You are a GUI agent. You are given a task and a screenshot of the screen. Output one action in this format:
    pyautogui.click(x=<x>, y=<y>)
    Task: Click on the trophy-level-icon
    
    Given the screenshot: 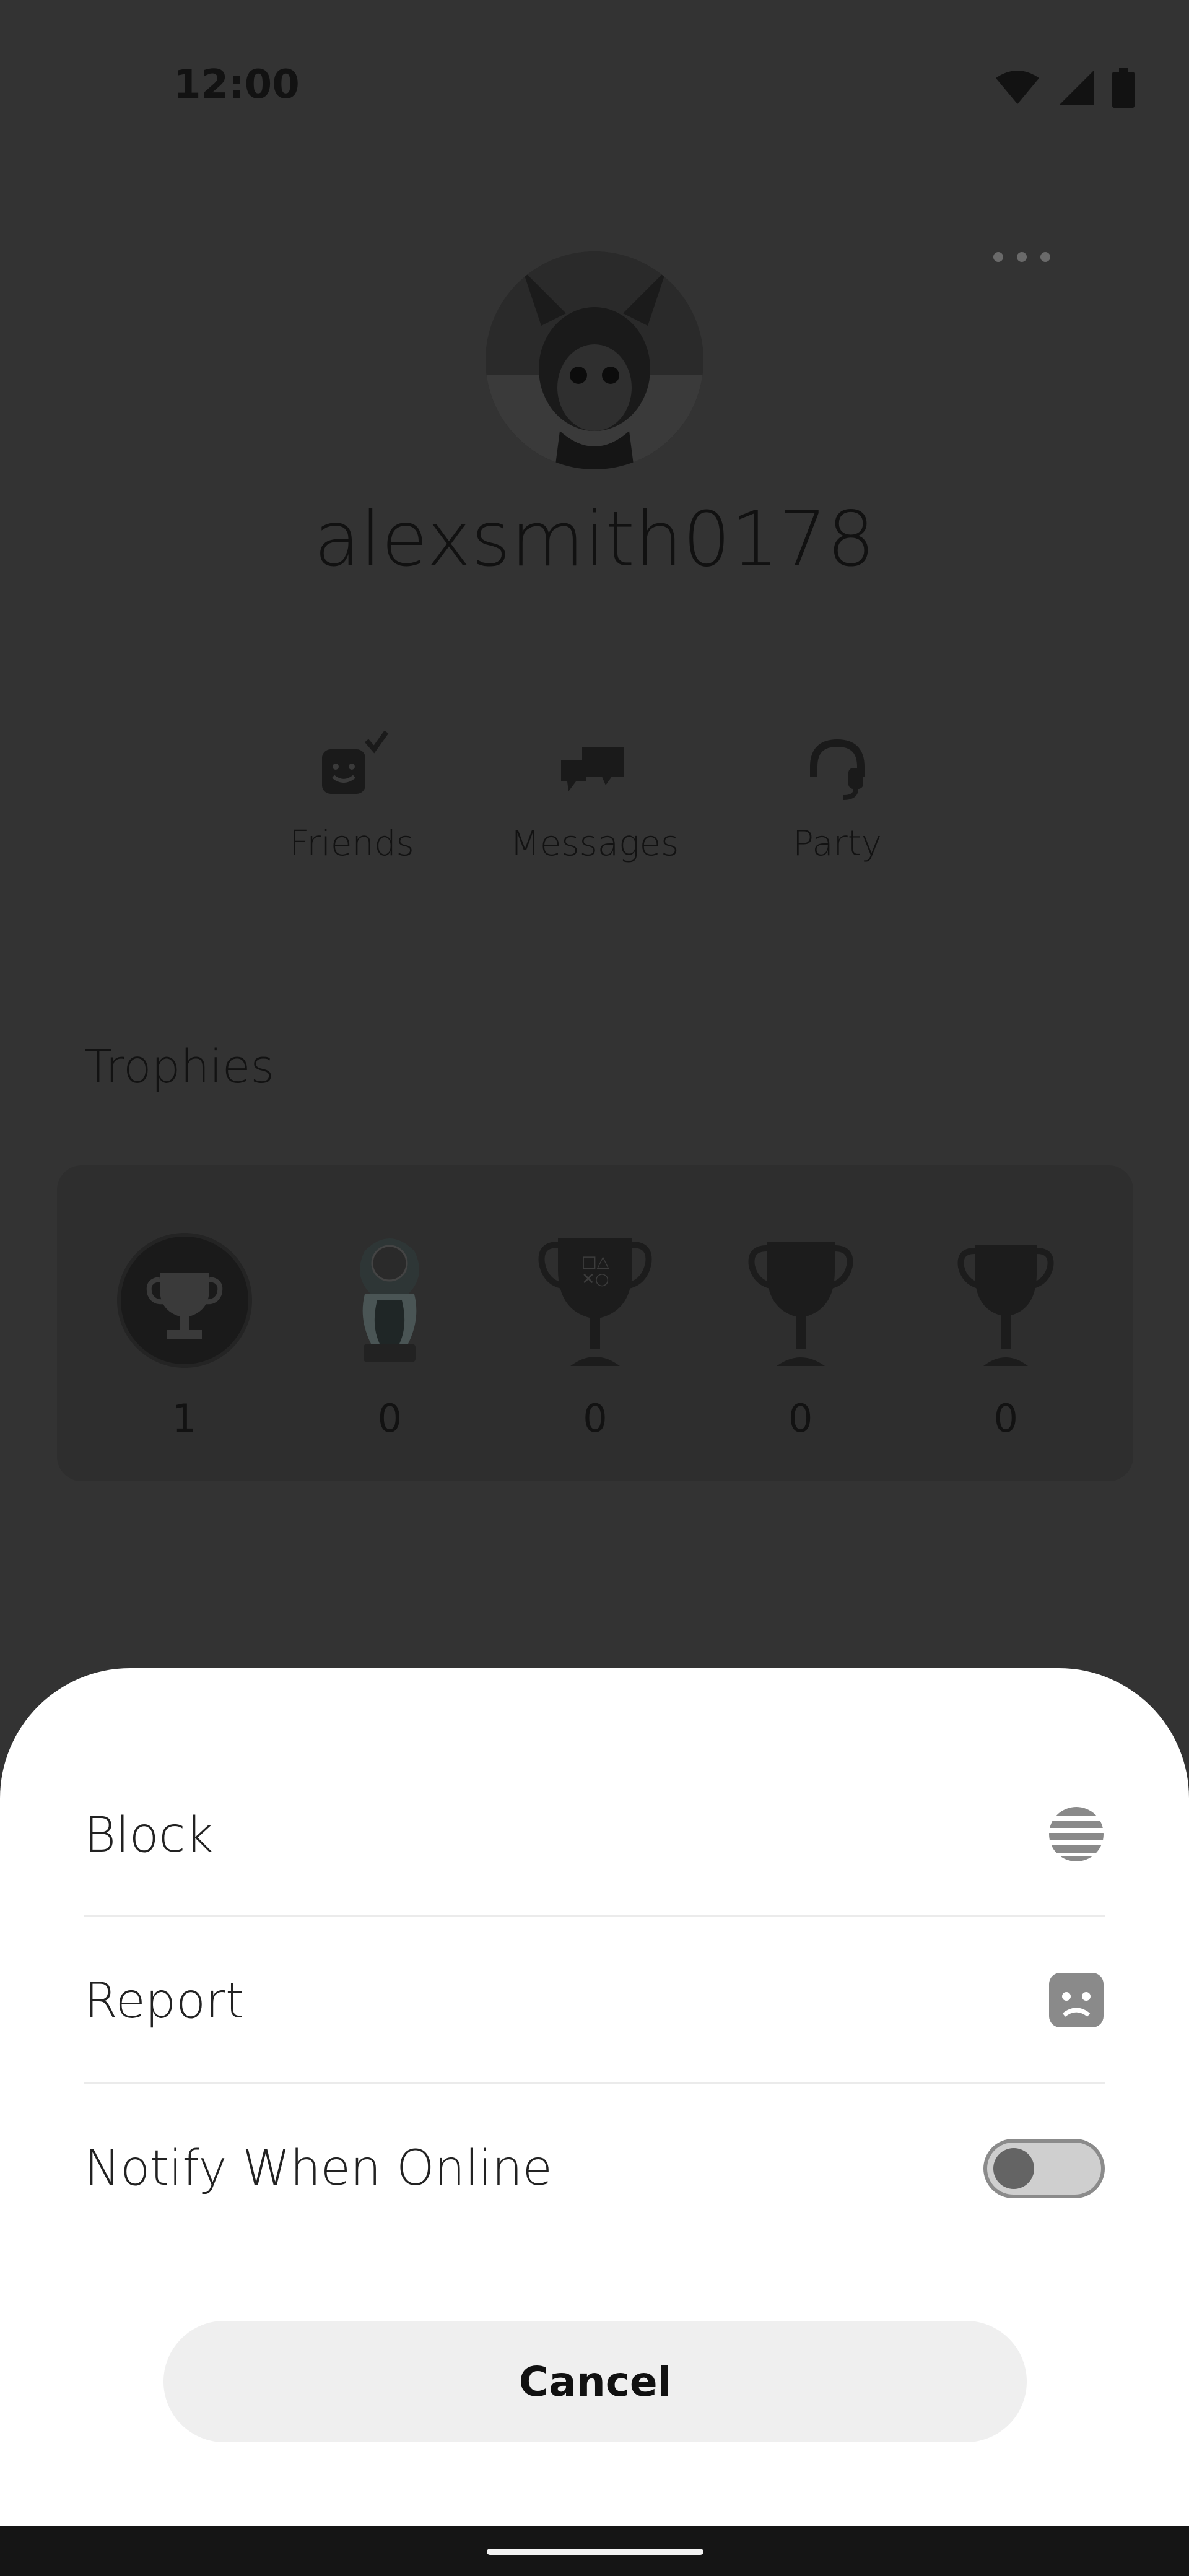 What is the action you would take?
    pyautogui.click(x=184, y=1301)
    